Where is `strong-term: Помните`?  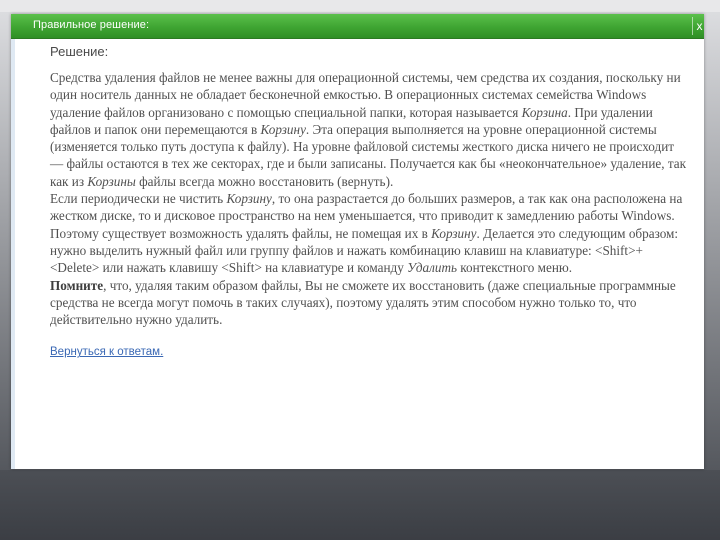 strong-term: Помните is located at coordinates (77, 285).